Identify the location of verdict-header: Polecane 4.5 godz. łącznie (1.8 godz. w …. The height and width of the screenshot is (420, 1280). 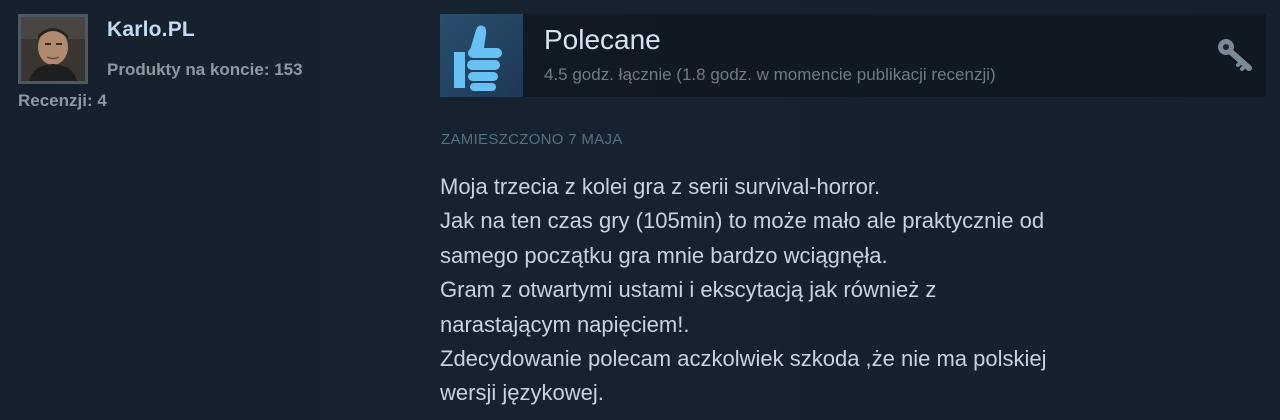
(853, 55).